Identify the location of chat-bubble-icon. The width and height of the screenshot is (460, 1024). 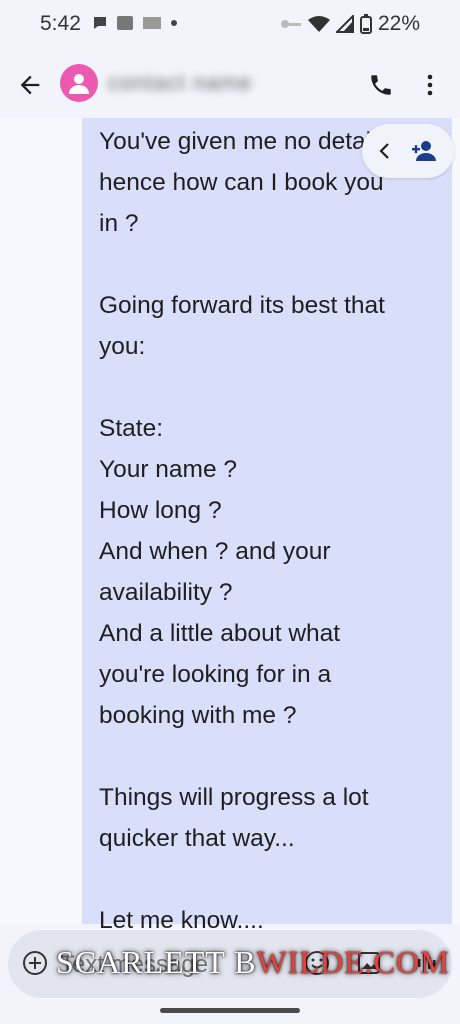
(100, 23).